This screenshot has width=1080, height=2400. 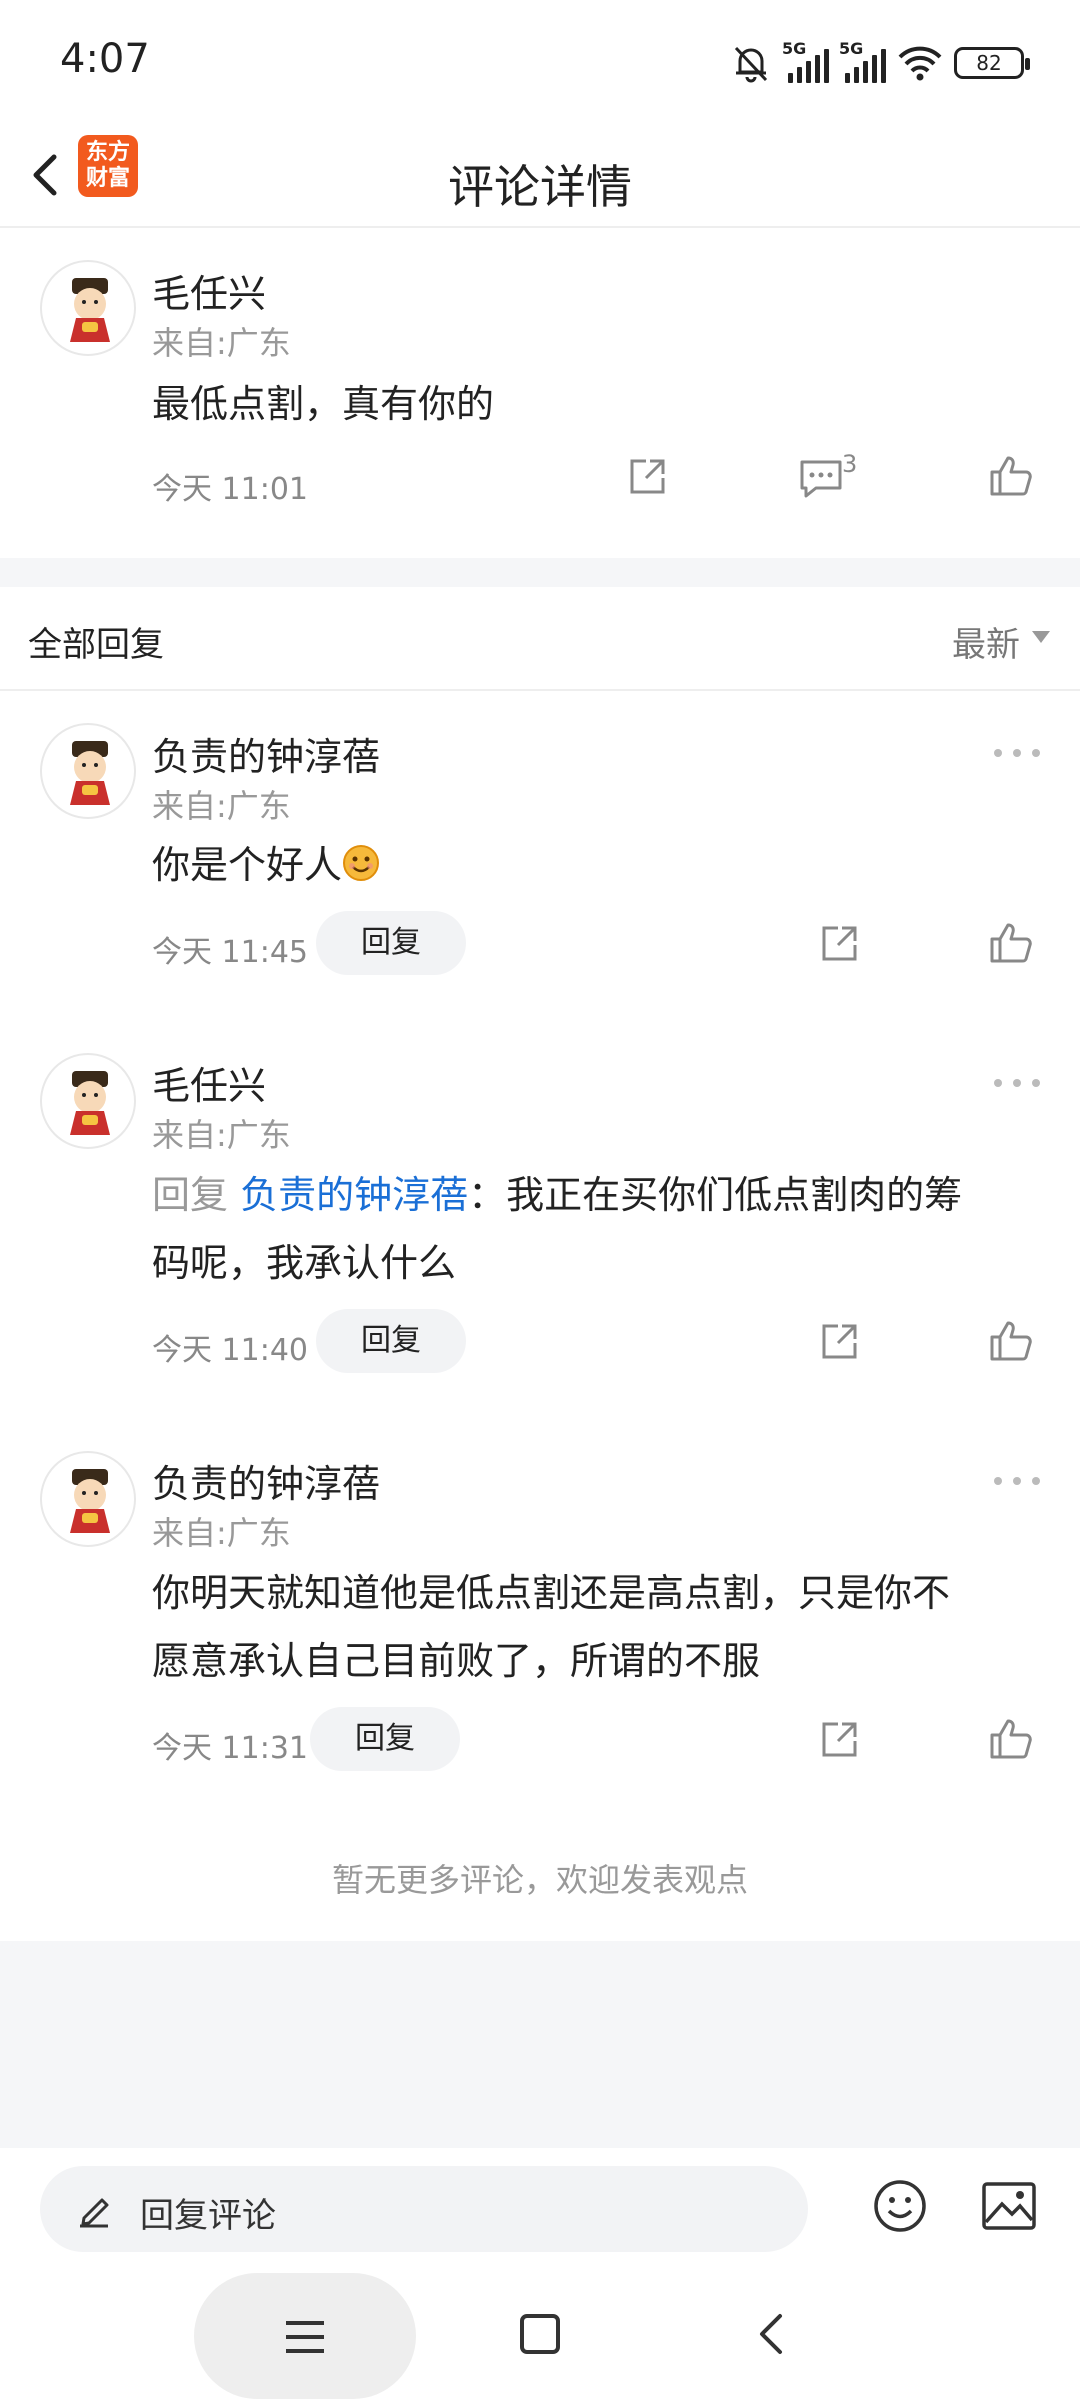 What do you see at coordinates (230, 1350) in the screenshot?
I see `reply-time: 今天 11:40` at bounding box center [230, 1350].